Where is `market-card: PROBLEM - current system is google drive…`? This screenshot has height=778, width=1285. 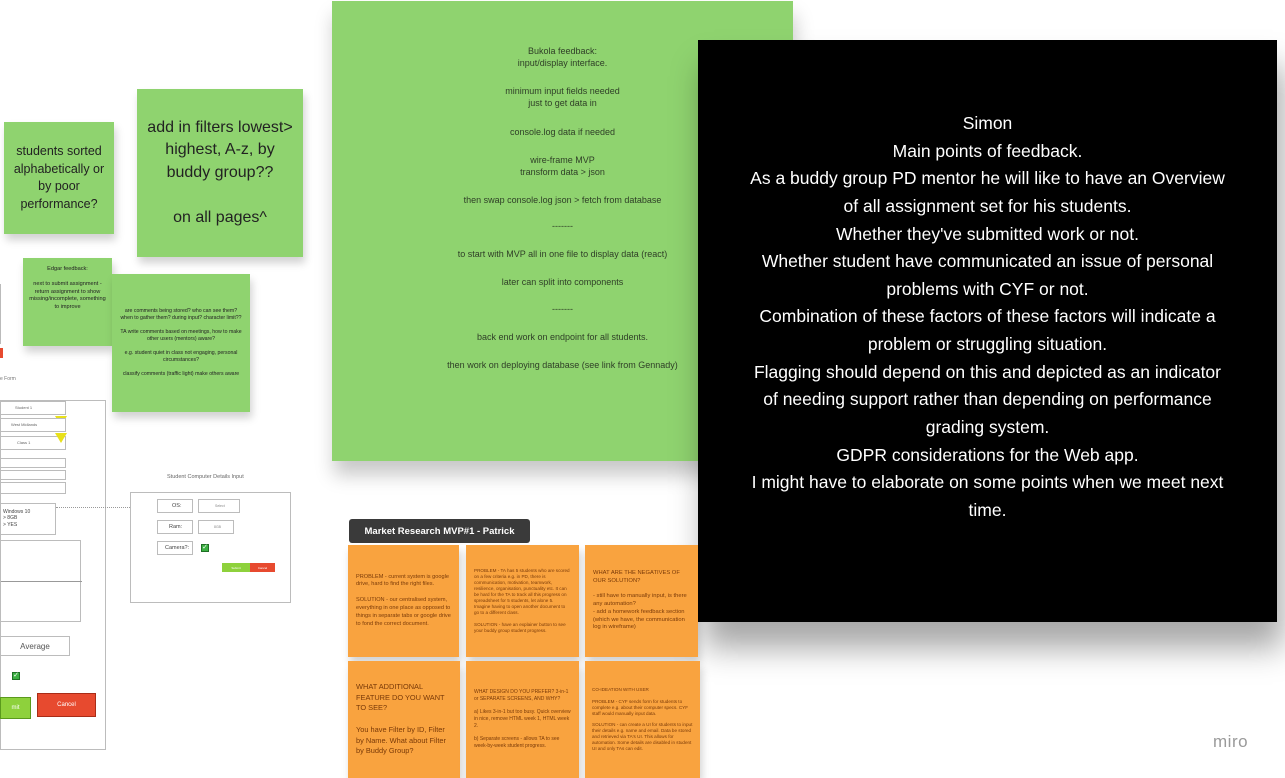 market-card: PROBLEM - current system is google drive… is located at coordinates (403, 601).